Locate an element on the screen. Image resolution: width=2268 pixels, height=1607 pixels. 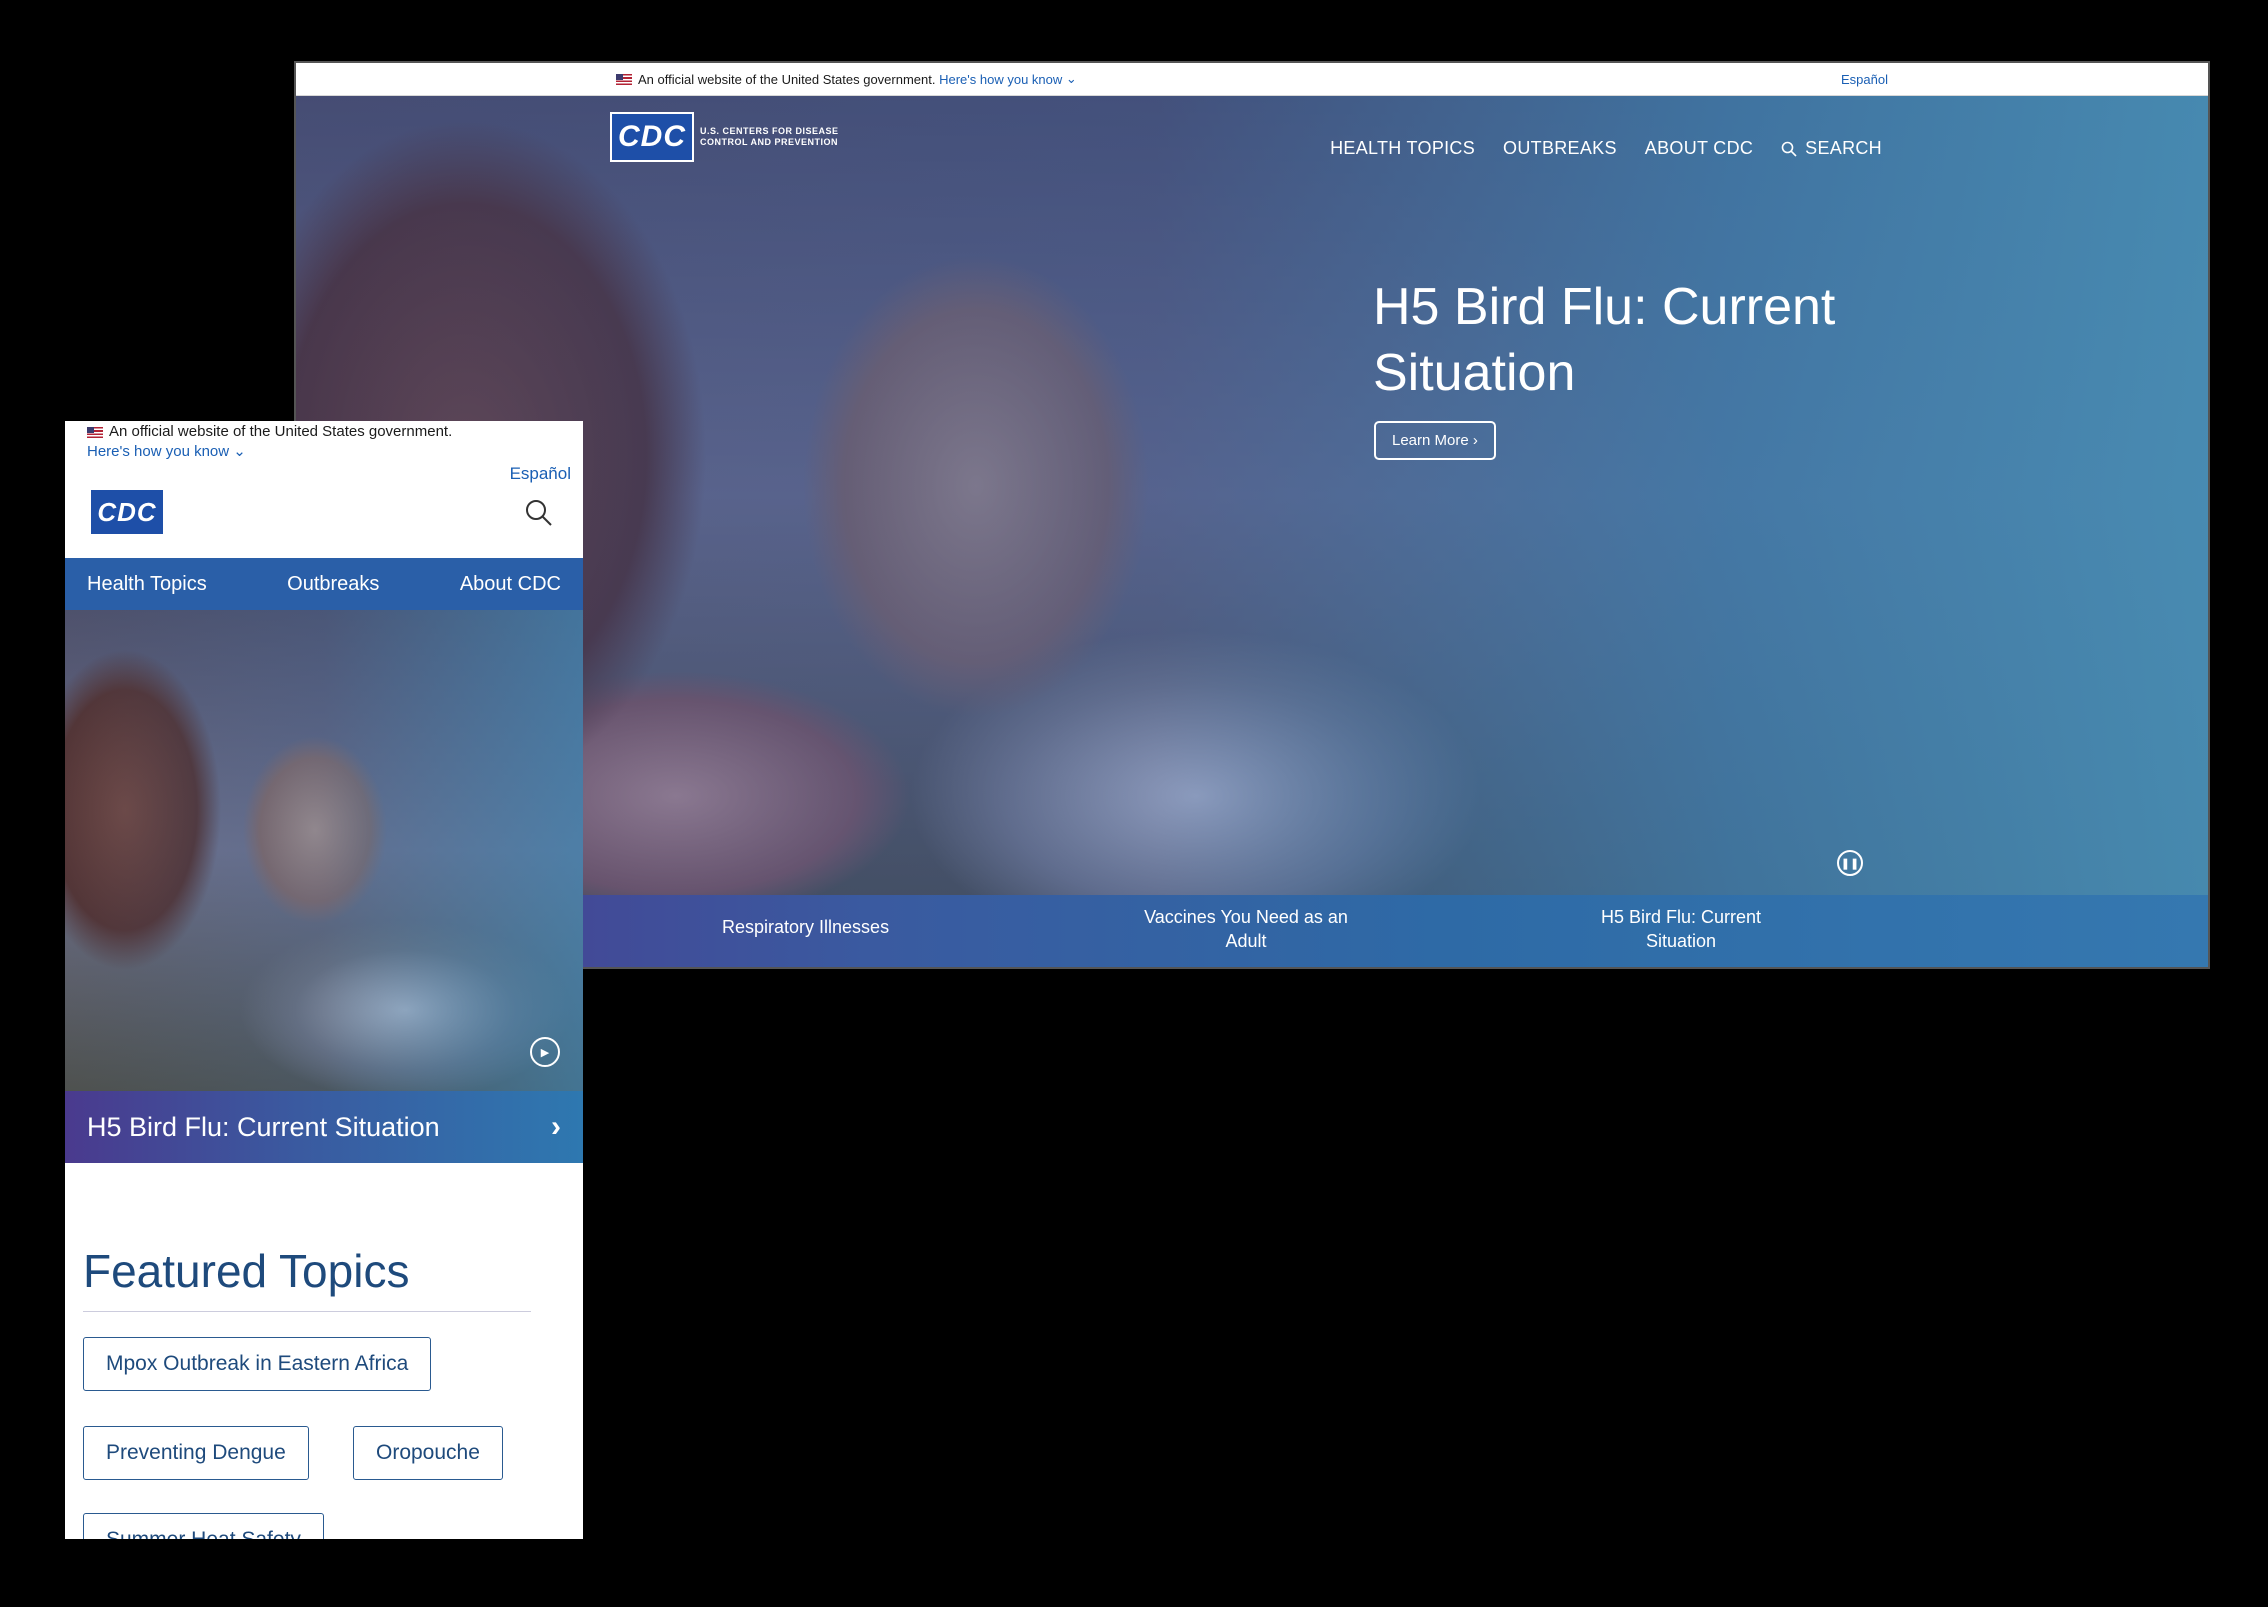
carousel-item-respiratory: Respiratory Illnesses is located at coordinates (805, 927).